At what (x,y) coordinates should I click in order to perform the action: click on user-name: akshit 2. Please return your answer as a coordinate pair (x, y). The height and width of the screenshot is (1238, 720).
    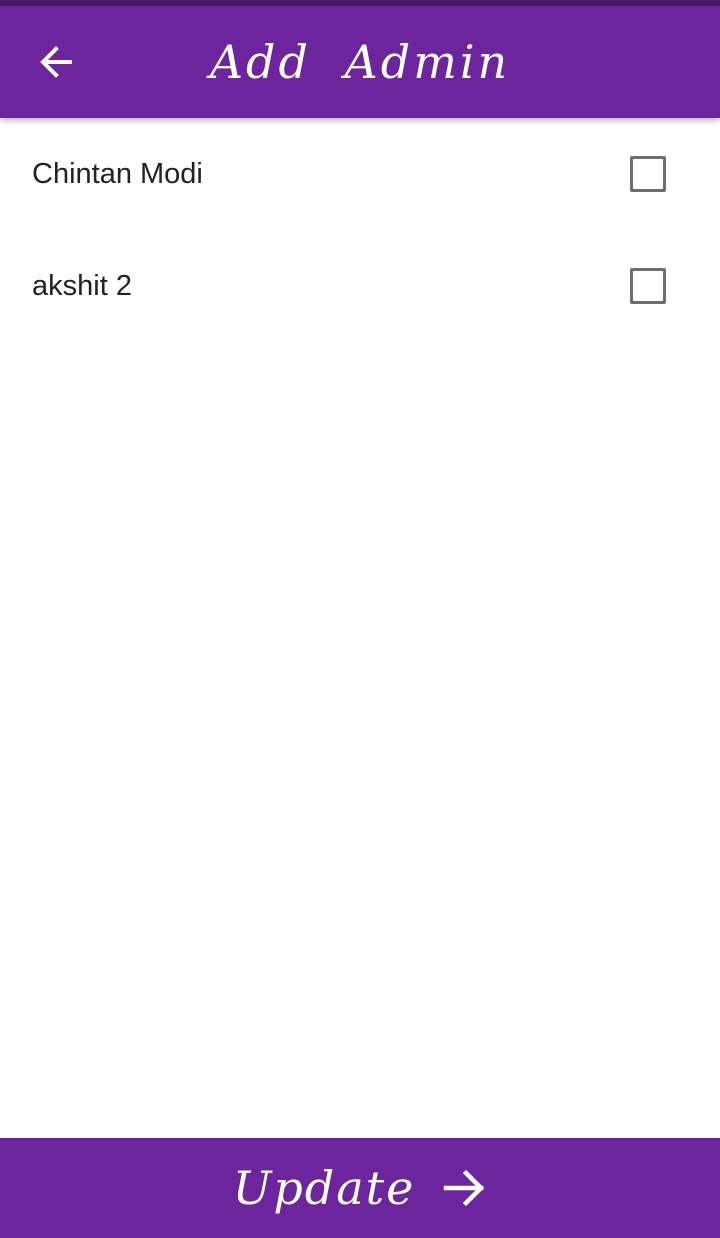
    Looking at the image, I should click on (82, 285).